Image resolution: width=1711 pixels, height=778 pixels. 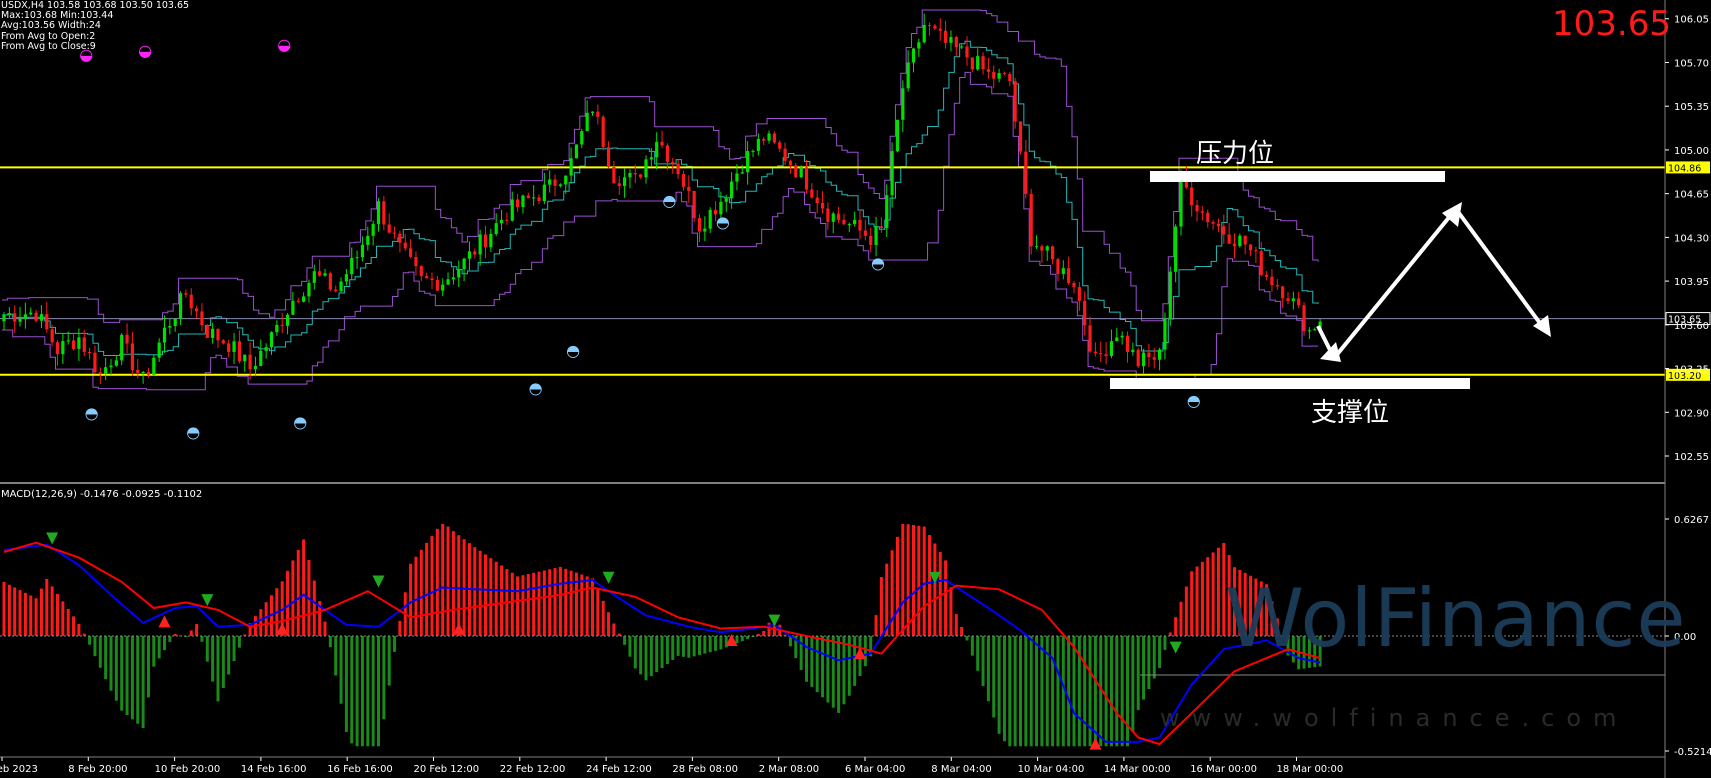 What do you see at coordinates (961, 769) in the screenshot?
I see `time-axis-label: 8 Mar 04:00` at bounding box center [961, 769].